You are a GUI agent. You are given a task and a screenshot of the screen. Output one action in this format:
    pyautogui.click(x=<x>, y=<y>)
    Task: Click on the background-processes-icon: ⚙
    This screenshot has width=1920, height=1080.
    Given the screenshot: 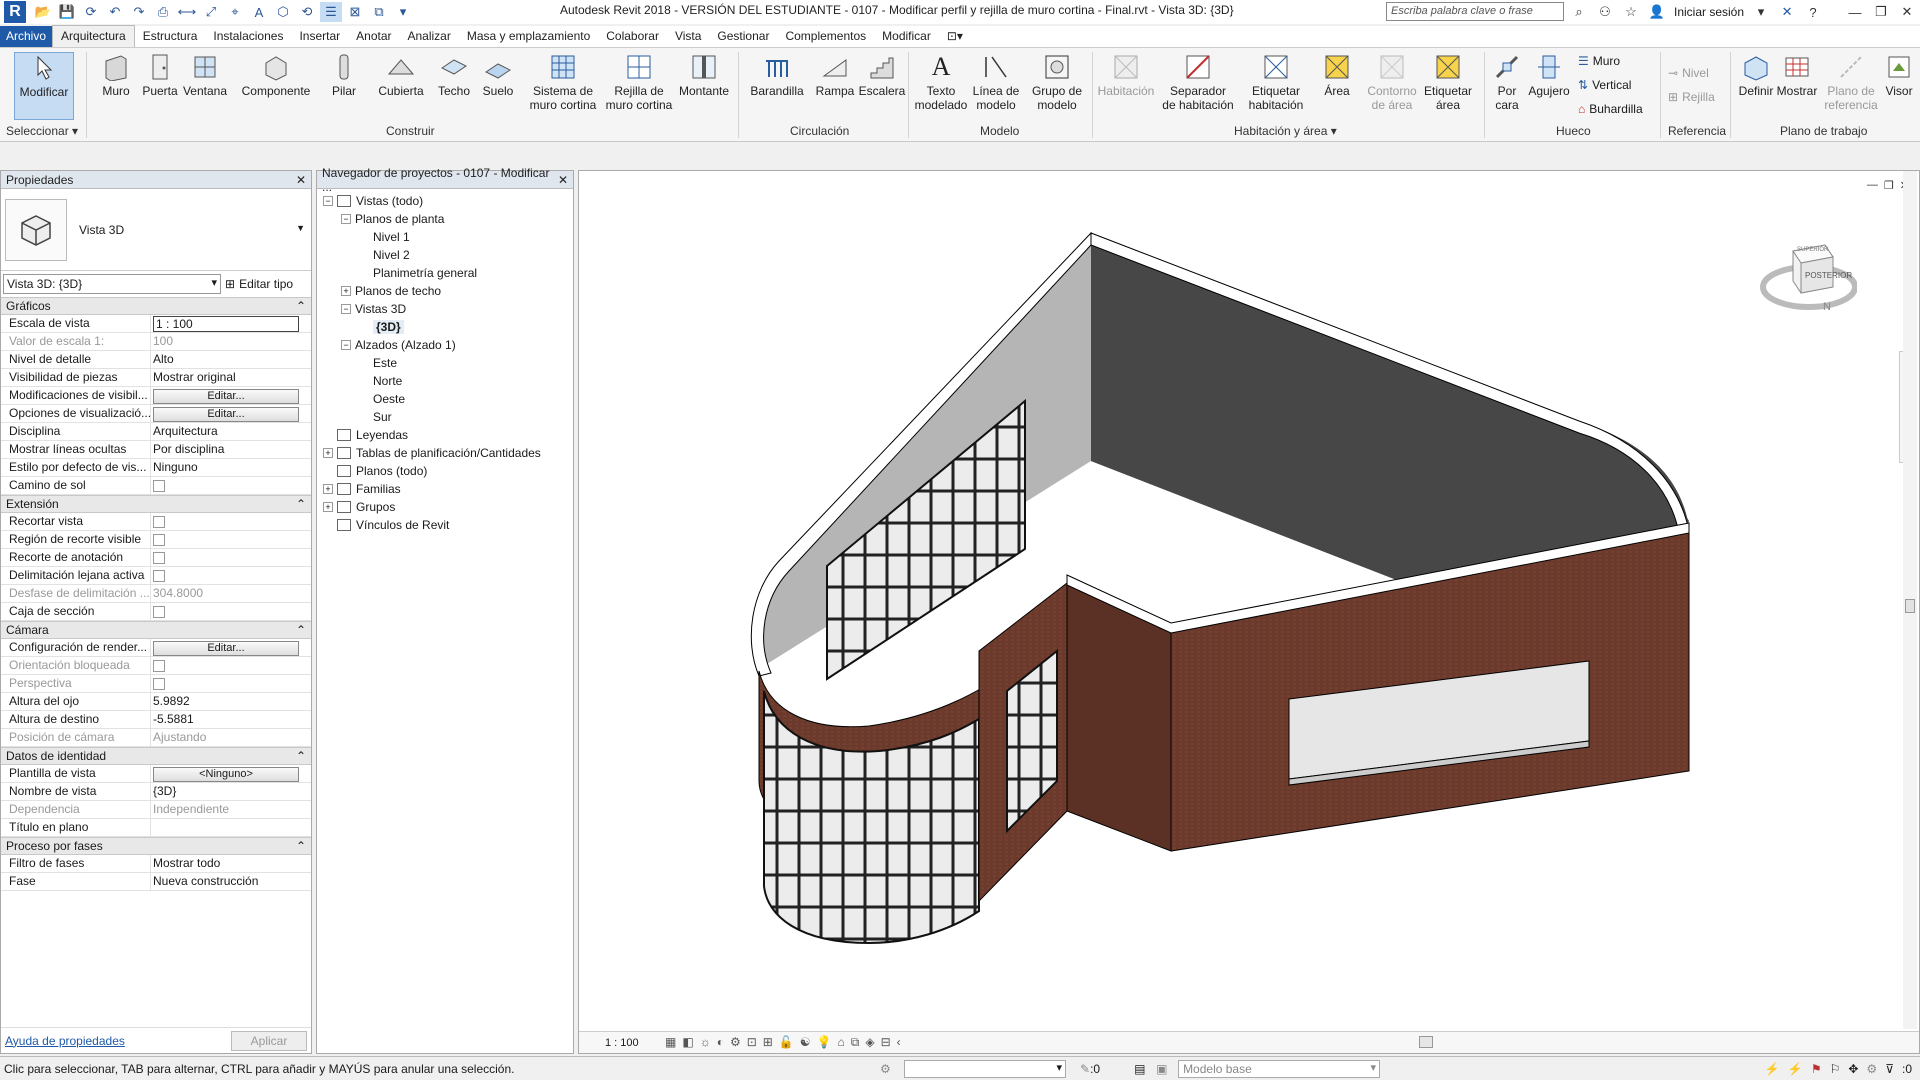 What is the action you would take?
    pyautogui.click(x=1871, y=1069)
    